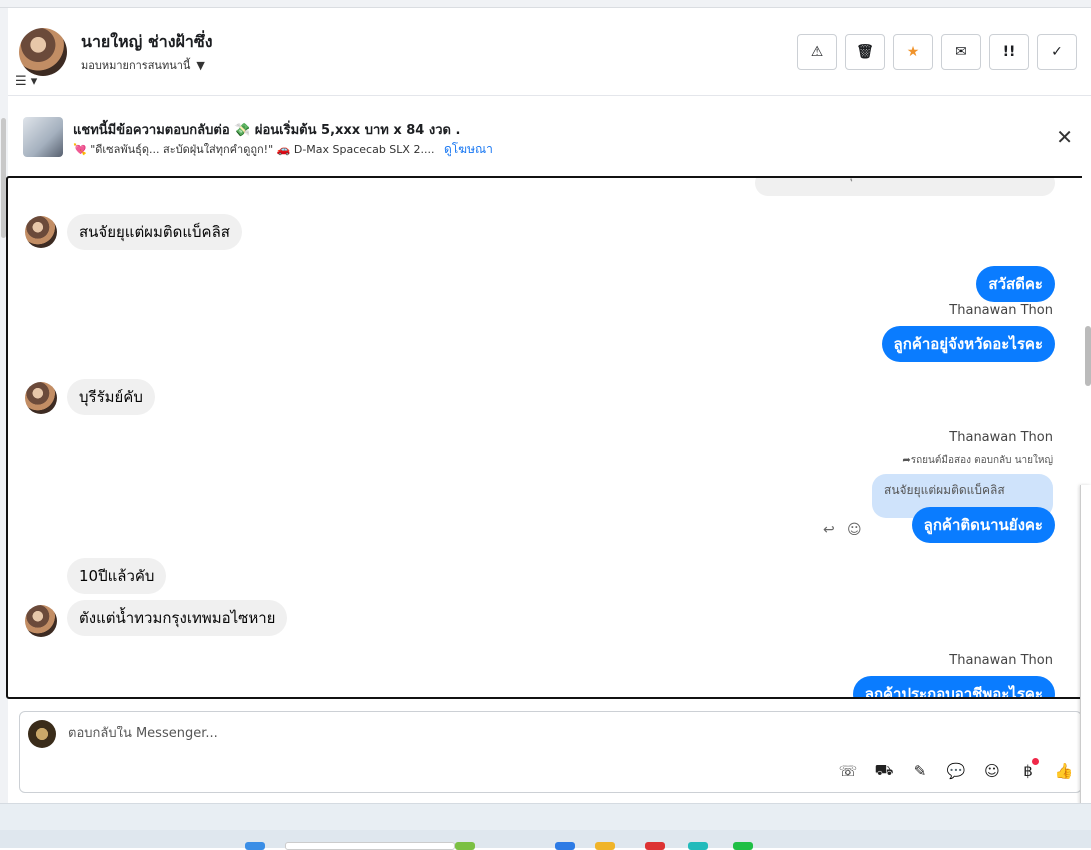 The height and width of the screenshot is (850, 1091). Describe the element at coordinates (906, 460) in the screenshot. I see `reply-arrow-icon: ➦` at that location.